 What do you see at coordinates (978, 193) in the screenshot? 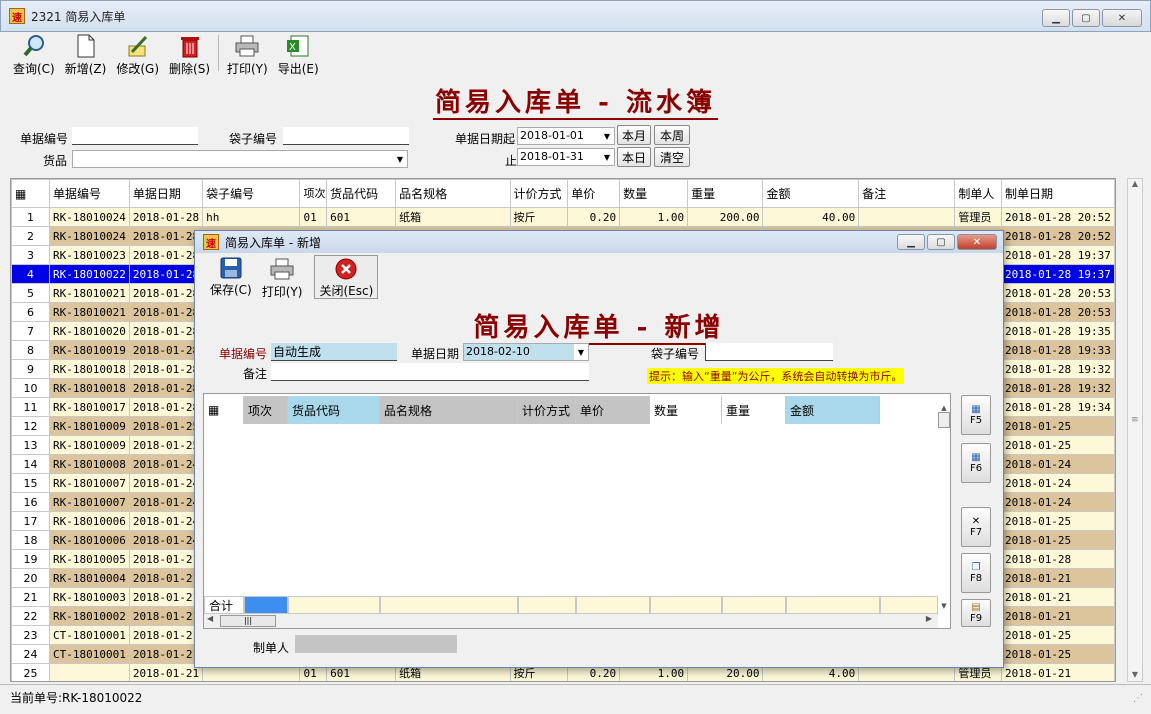
I see `col-header: 制单人` at bounding box center [978, 193].